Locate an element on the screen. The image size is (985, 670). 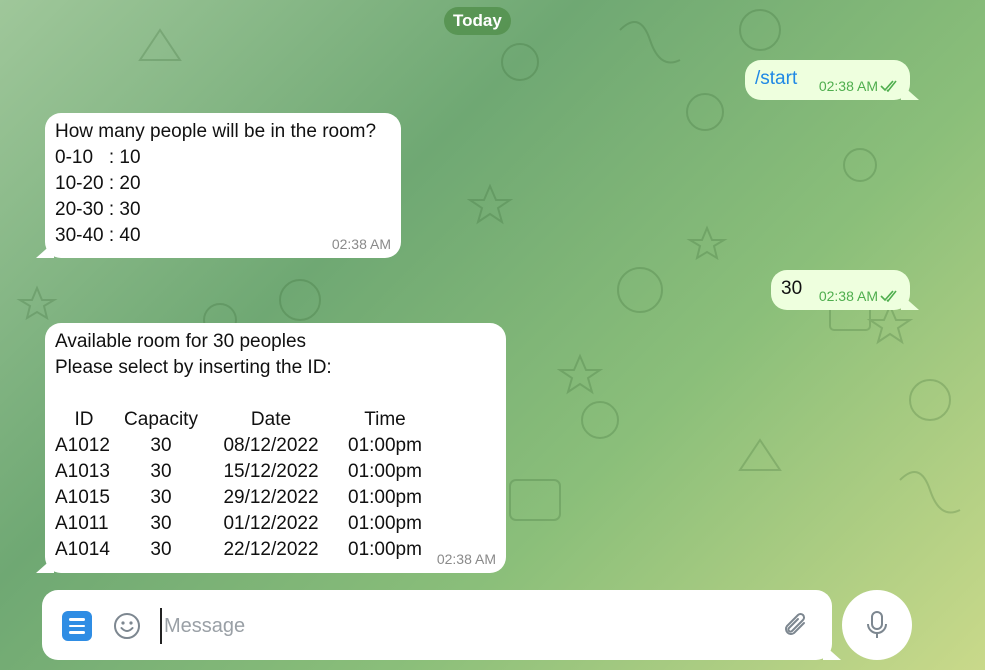
room-id: A1013 is located at coordinates (82, 471).